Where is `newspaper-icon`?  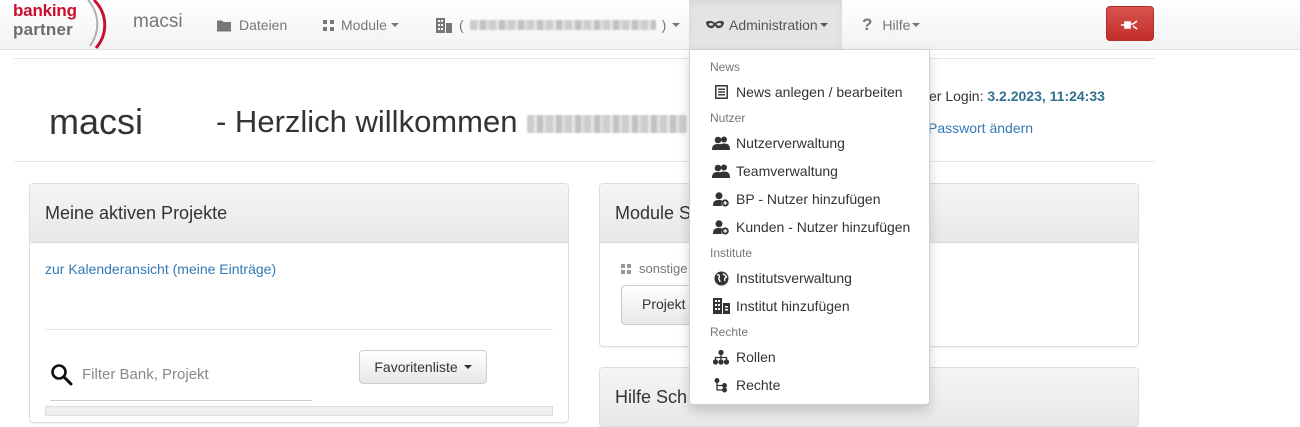 newspaper-icon is located at coordinates (721, 92).